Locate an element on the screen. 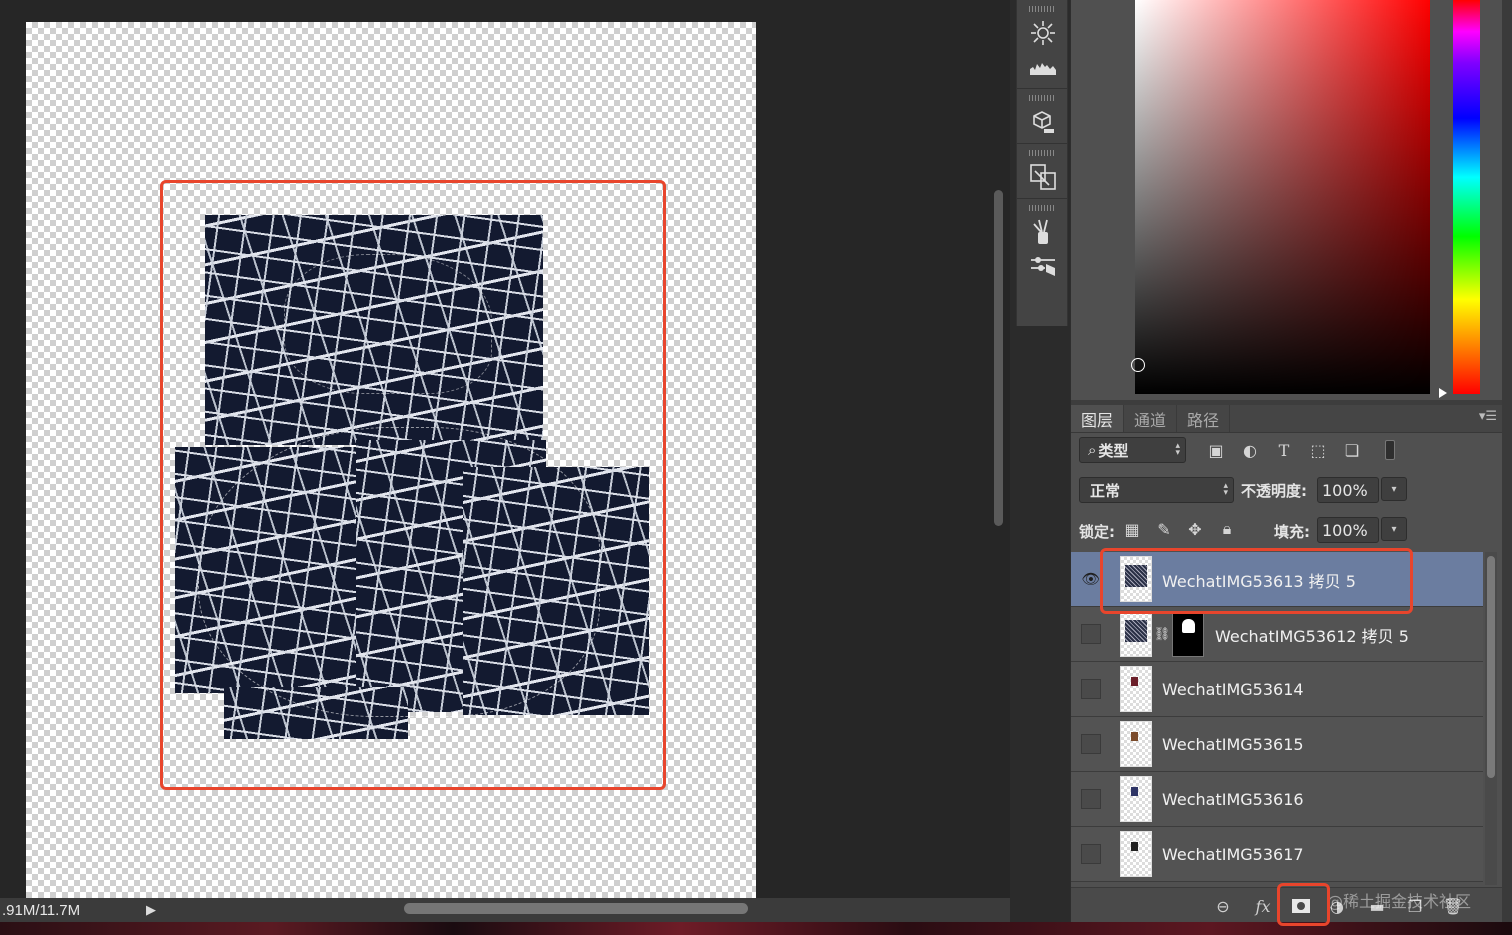 The height and width of the screenshot is (935, 1512). search-icon: ⌕ is located at coordinates (1092, 450).